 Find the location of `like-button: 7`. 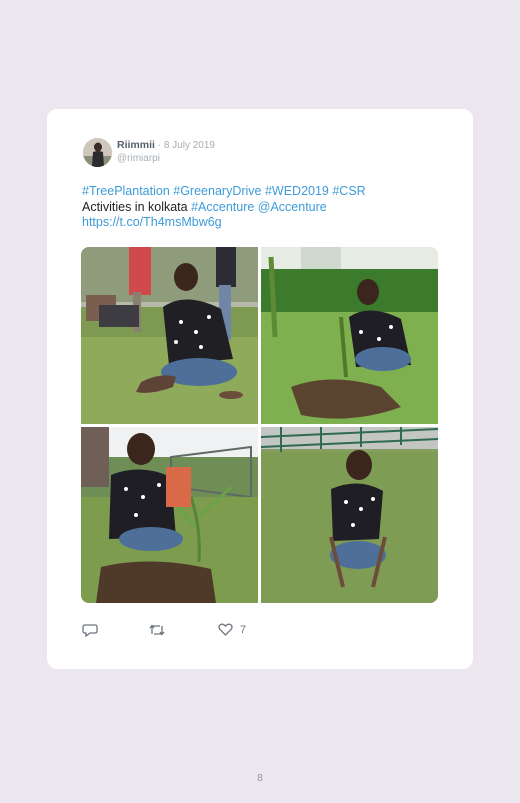

like-button: 7 is located at coordinates (232, 629).